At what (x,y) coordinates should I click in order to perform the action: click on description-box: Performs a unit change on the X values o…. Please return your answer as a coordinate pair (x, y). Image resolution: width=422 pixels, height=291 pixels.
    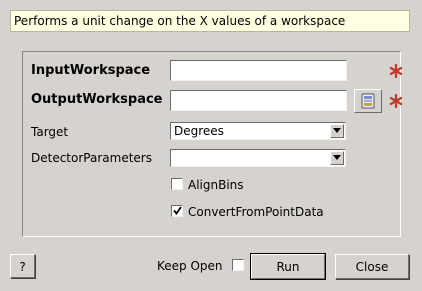
    Looking at the image, I should click on (210, 21).